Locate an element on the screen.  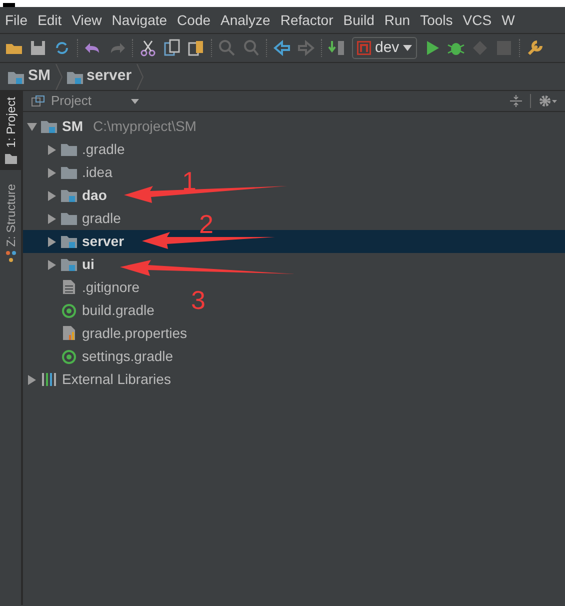
run-config-dropdown: dev is located at coordinates (385, 48).